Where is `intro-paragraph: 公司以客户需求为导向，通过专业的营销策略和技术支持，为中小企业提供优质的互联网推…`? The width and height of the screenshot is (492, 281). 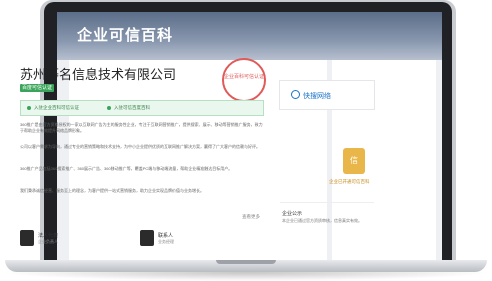
intro-paragraph: 公司以客户需求为导向，通过专业的营销策略和技术支持，为中小企业提供优质的互联网推… is located at coordinates (140, 146).